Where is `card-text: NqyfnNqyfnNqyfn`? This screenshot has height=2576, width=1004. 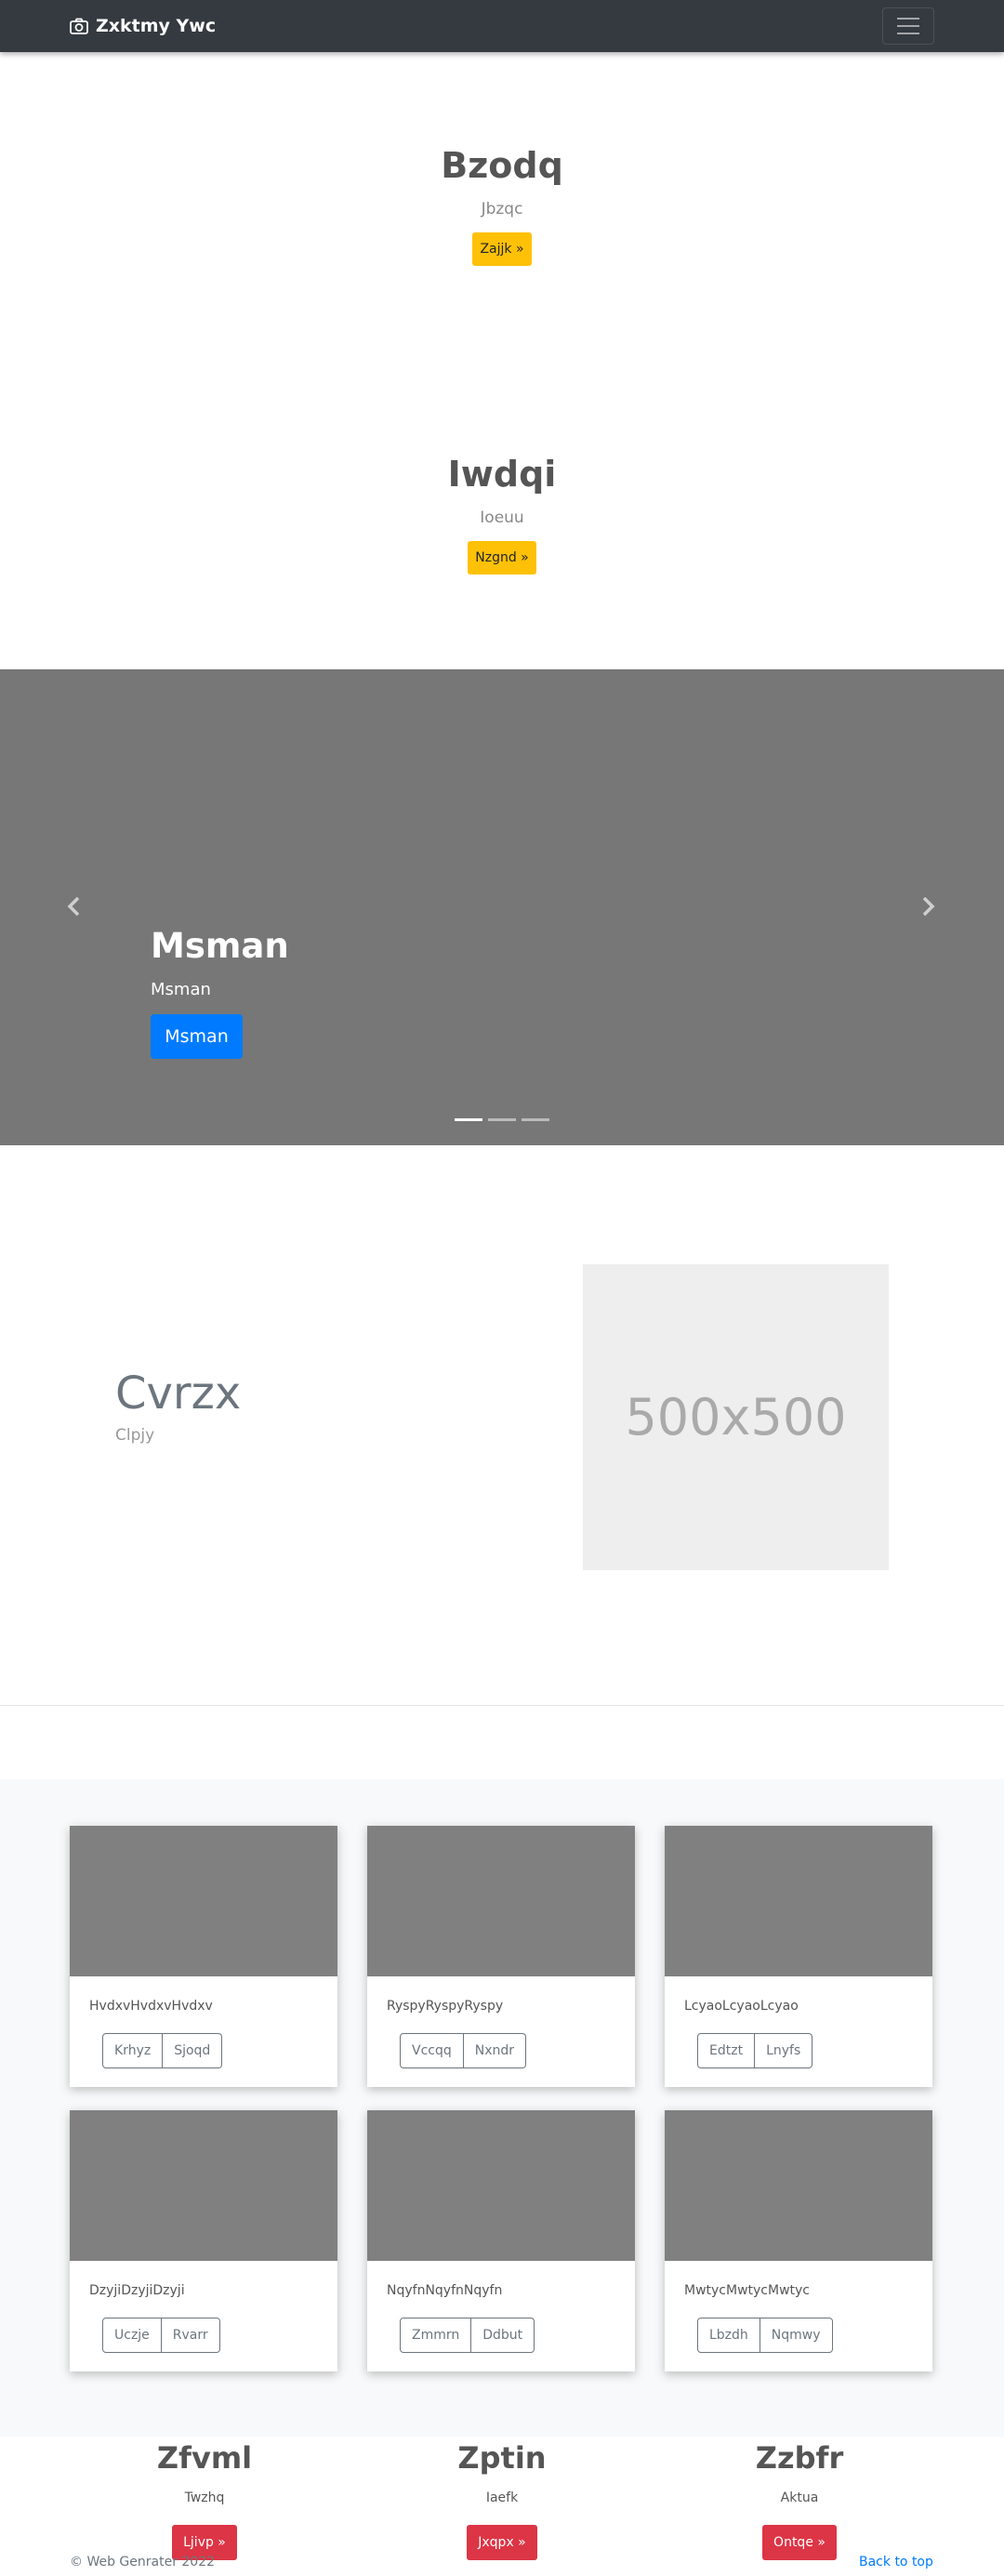 card-text: NqyfnNqyfnNqyfn is located at coordinates (445, 2290).